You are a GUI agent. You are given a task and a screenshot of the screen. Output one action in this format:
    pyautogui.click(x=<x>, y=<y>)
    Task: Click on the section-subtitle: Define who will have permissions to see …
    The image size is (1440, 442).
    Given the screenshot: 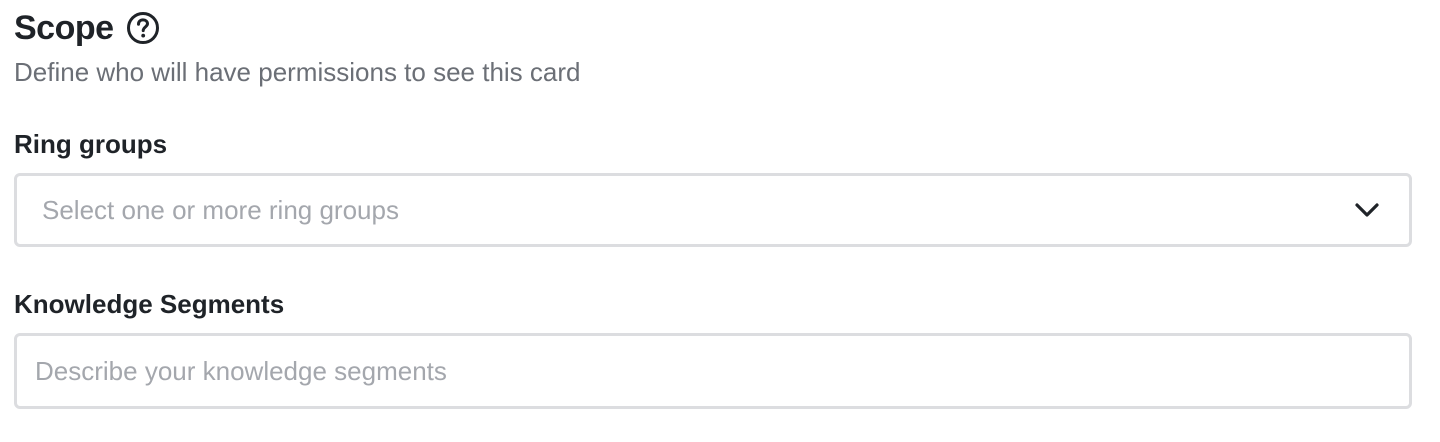 What is the action you would take?
    pyautogui.click(x=297, y=72)
    